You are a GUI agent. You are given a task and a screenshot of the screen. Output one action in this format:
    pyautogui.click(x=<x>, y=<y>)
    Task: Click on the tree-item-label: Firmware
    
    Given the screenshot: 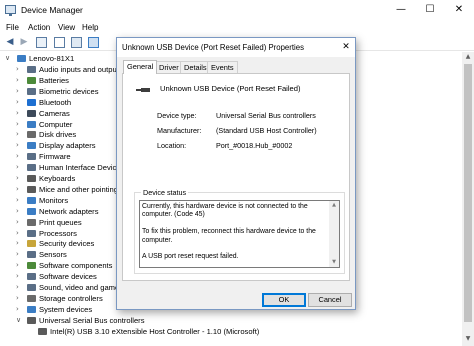 What is the action you would take?
    pyautogui.click(x=55, y=157)
    